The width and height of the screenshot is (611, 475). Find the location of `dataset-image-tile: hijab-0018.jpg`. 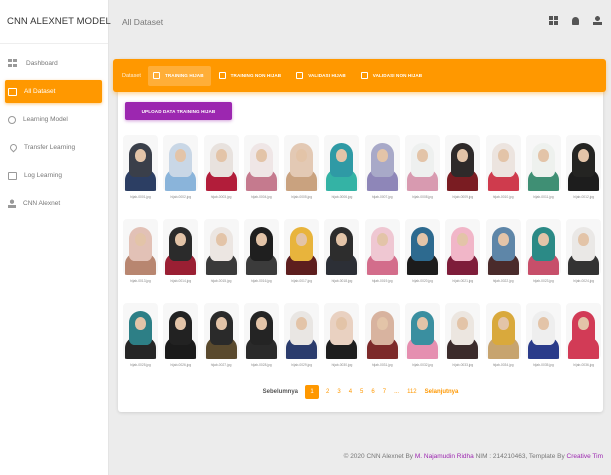

dataset-image-tile: hijab-0018.jpg is located at coordinates (341, 257).